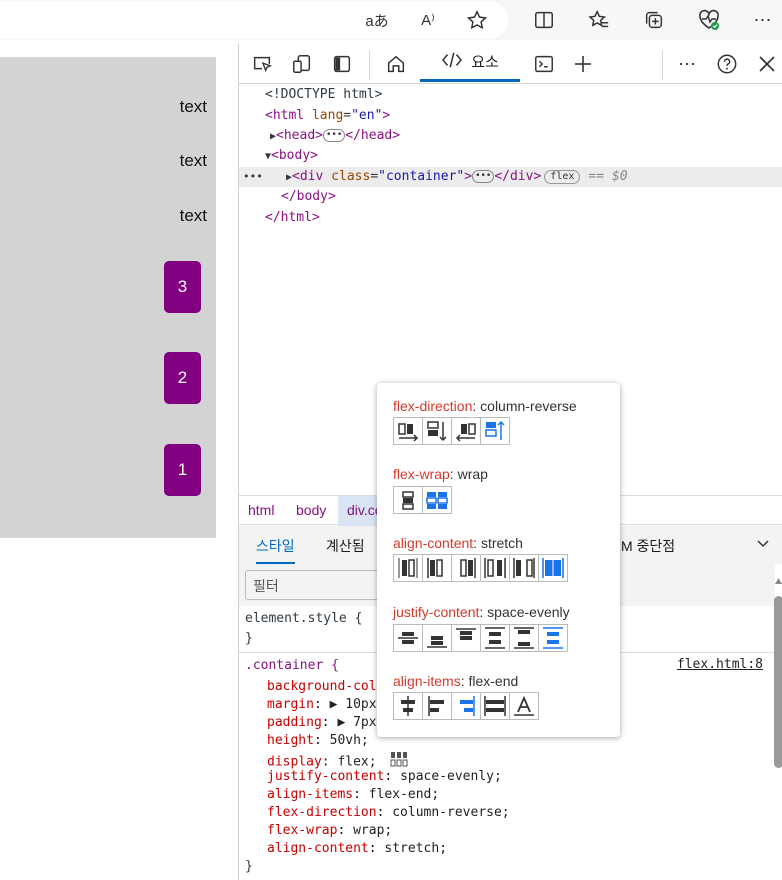  Describe the element at coordinates (182, 470) in the screenshot. I see `preview-box: 1` at that location.